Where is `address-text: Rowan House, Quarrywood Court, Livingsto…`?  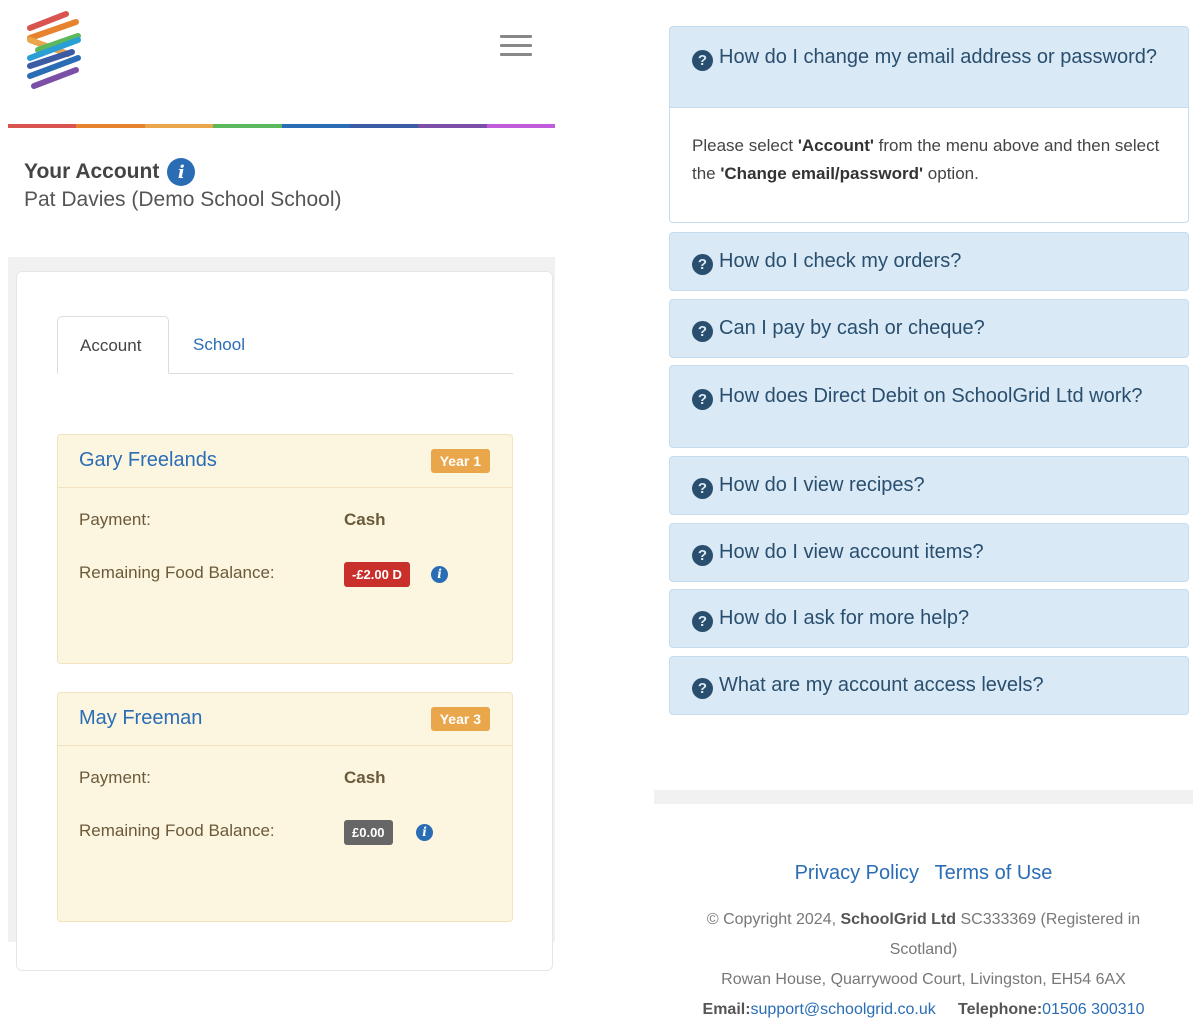 address-text: Rowan House, Quarrywood Court, Livingsto… is located at coordinates (923, 979).